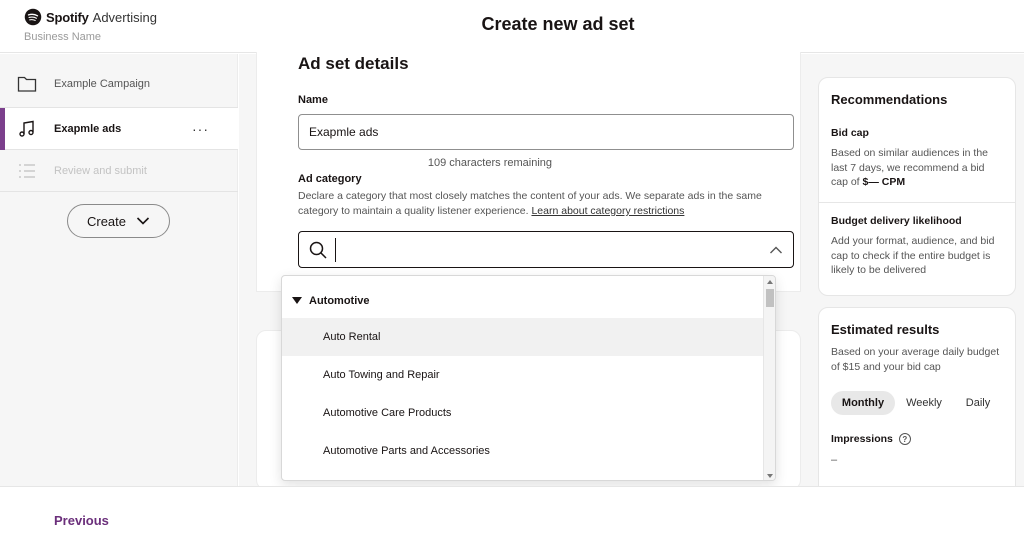 This screenshot has height=547, width=1024. What do you see at coordinates (27, 84) in the screenshot?
I see `folder-icon` at bounding box center [27, 84].